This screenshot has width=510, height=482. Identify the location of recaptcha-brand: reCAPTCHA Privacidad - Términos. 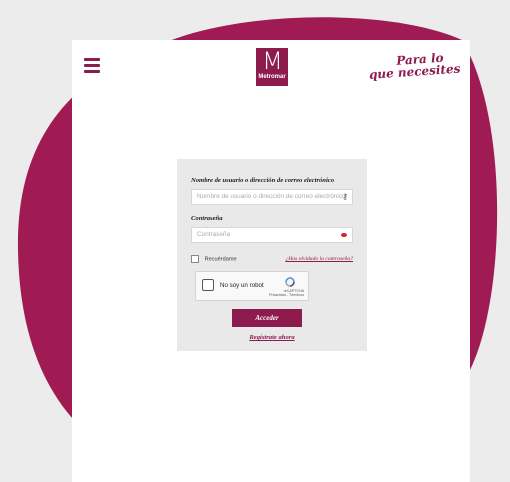
(286, 293).